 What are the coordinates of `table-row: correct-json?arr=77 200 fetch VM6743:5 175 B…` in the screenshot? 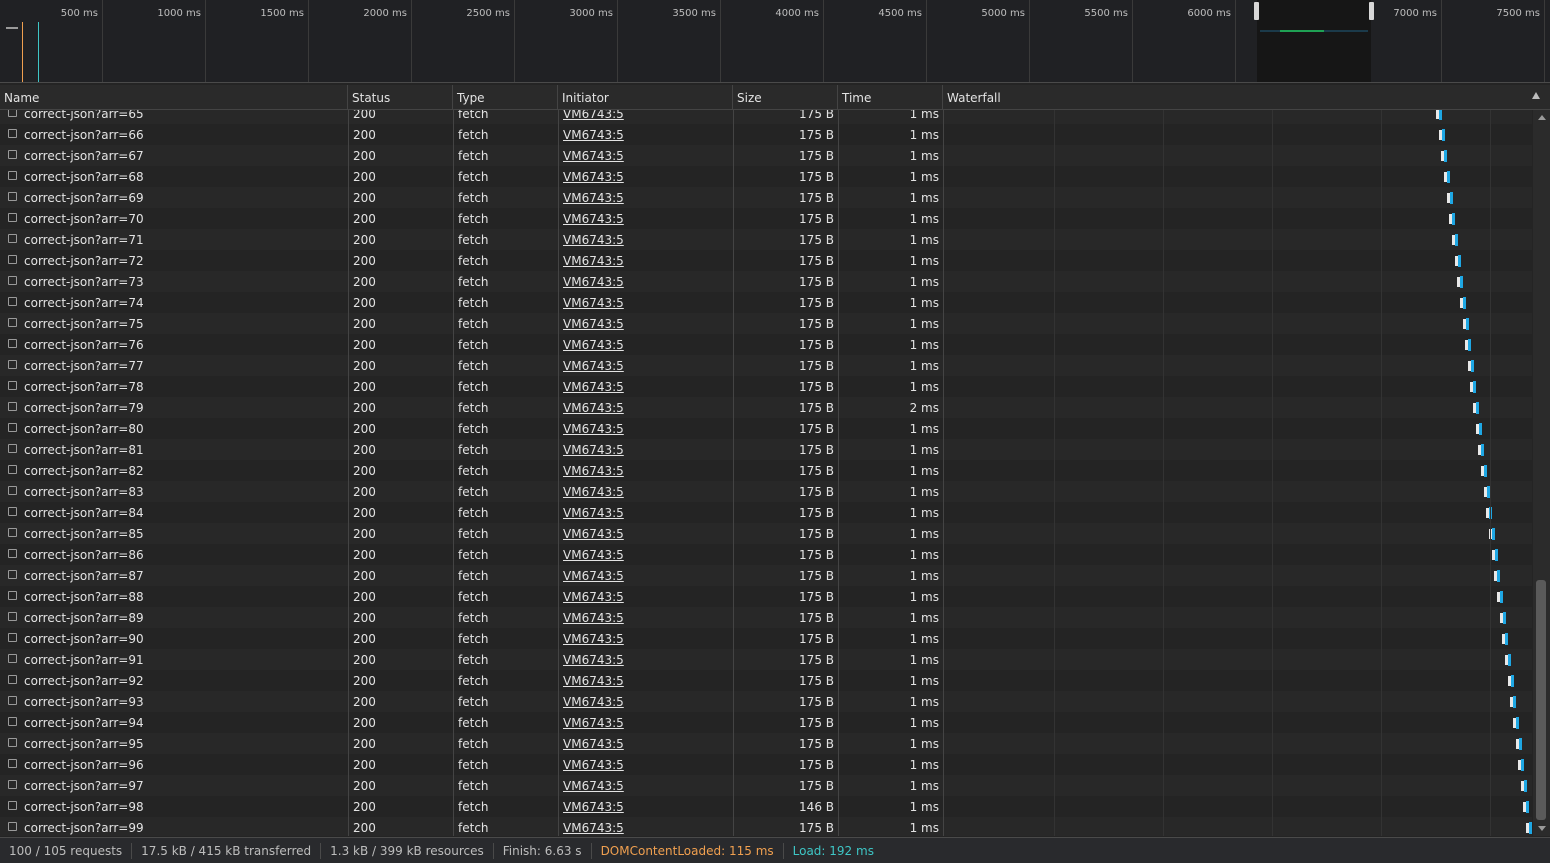 It's located at (766, 365).